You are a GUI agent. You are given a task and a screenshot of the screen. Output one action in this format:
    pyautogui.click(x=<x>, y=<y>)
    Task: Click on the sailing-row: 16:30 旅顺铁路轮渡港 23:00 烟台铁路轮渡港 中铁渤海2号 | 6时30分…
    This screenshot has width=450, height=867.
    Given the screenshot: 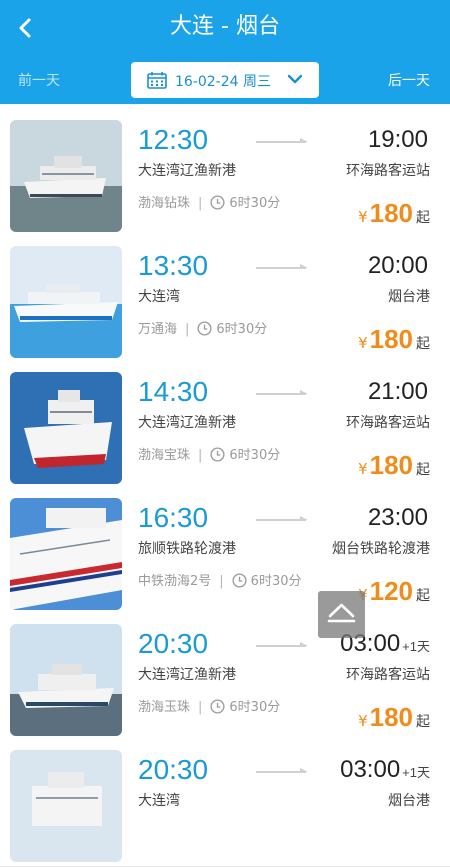 What is the action you would take?
    pyautogui.click(x=225, y=551)
    